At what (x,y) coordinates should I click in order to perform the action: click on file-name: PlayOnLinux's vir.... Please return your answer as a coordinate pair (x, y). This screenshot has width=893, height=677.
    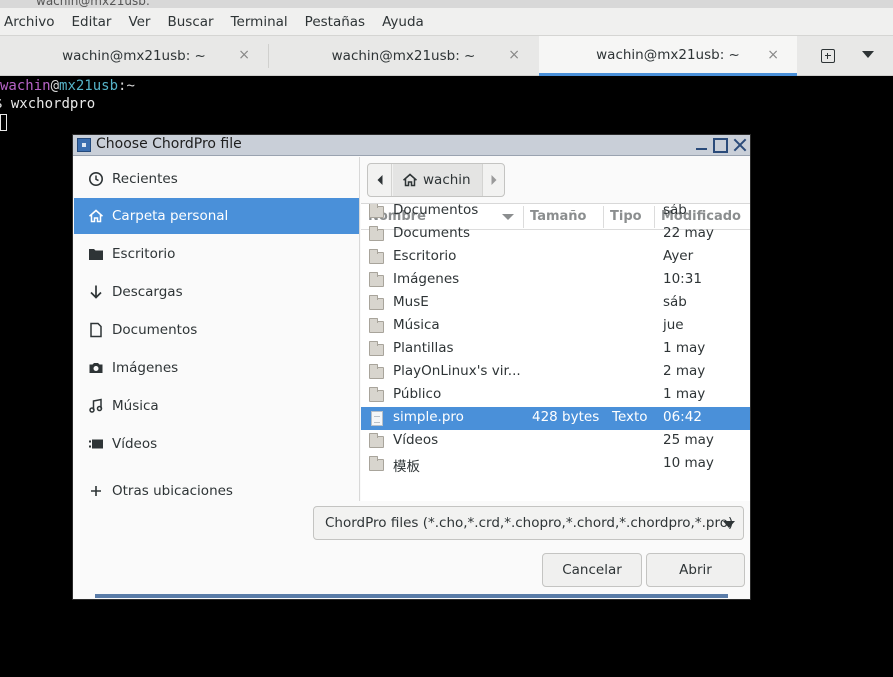
    Looking at the image, I should click on (457, 371).